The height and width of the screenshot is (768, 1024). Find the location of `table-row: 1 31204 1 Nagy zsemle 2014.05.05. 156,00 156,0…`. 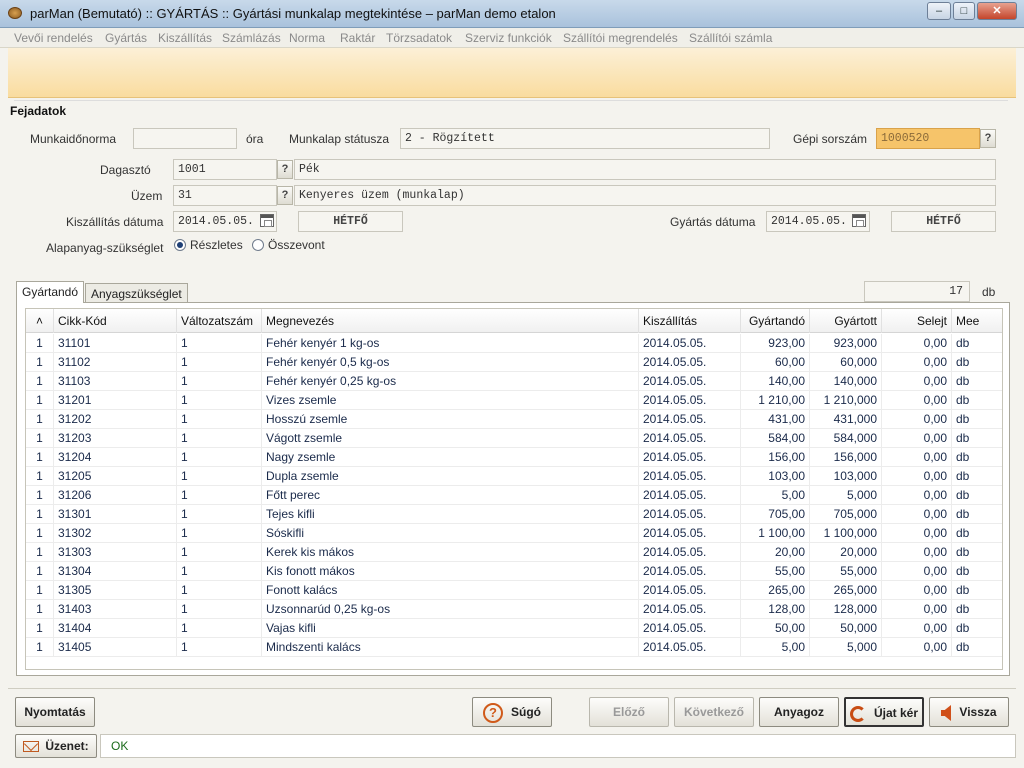

table-row: 1 31204 1 Nagy zsemle 2014.05.05. 156,00 156,0… is located at coordinates (514, 457).